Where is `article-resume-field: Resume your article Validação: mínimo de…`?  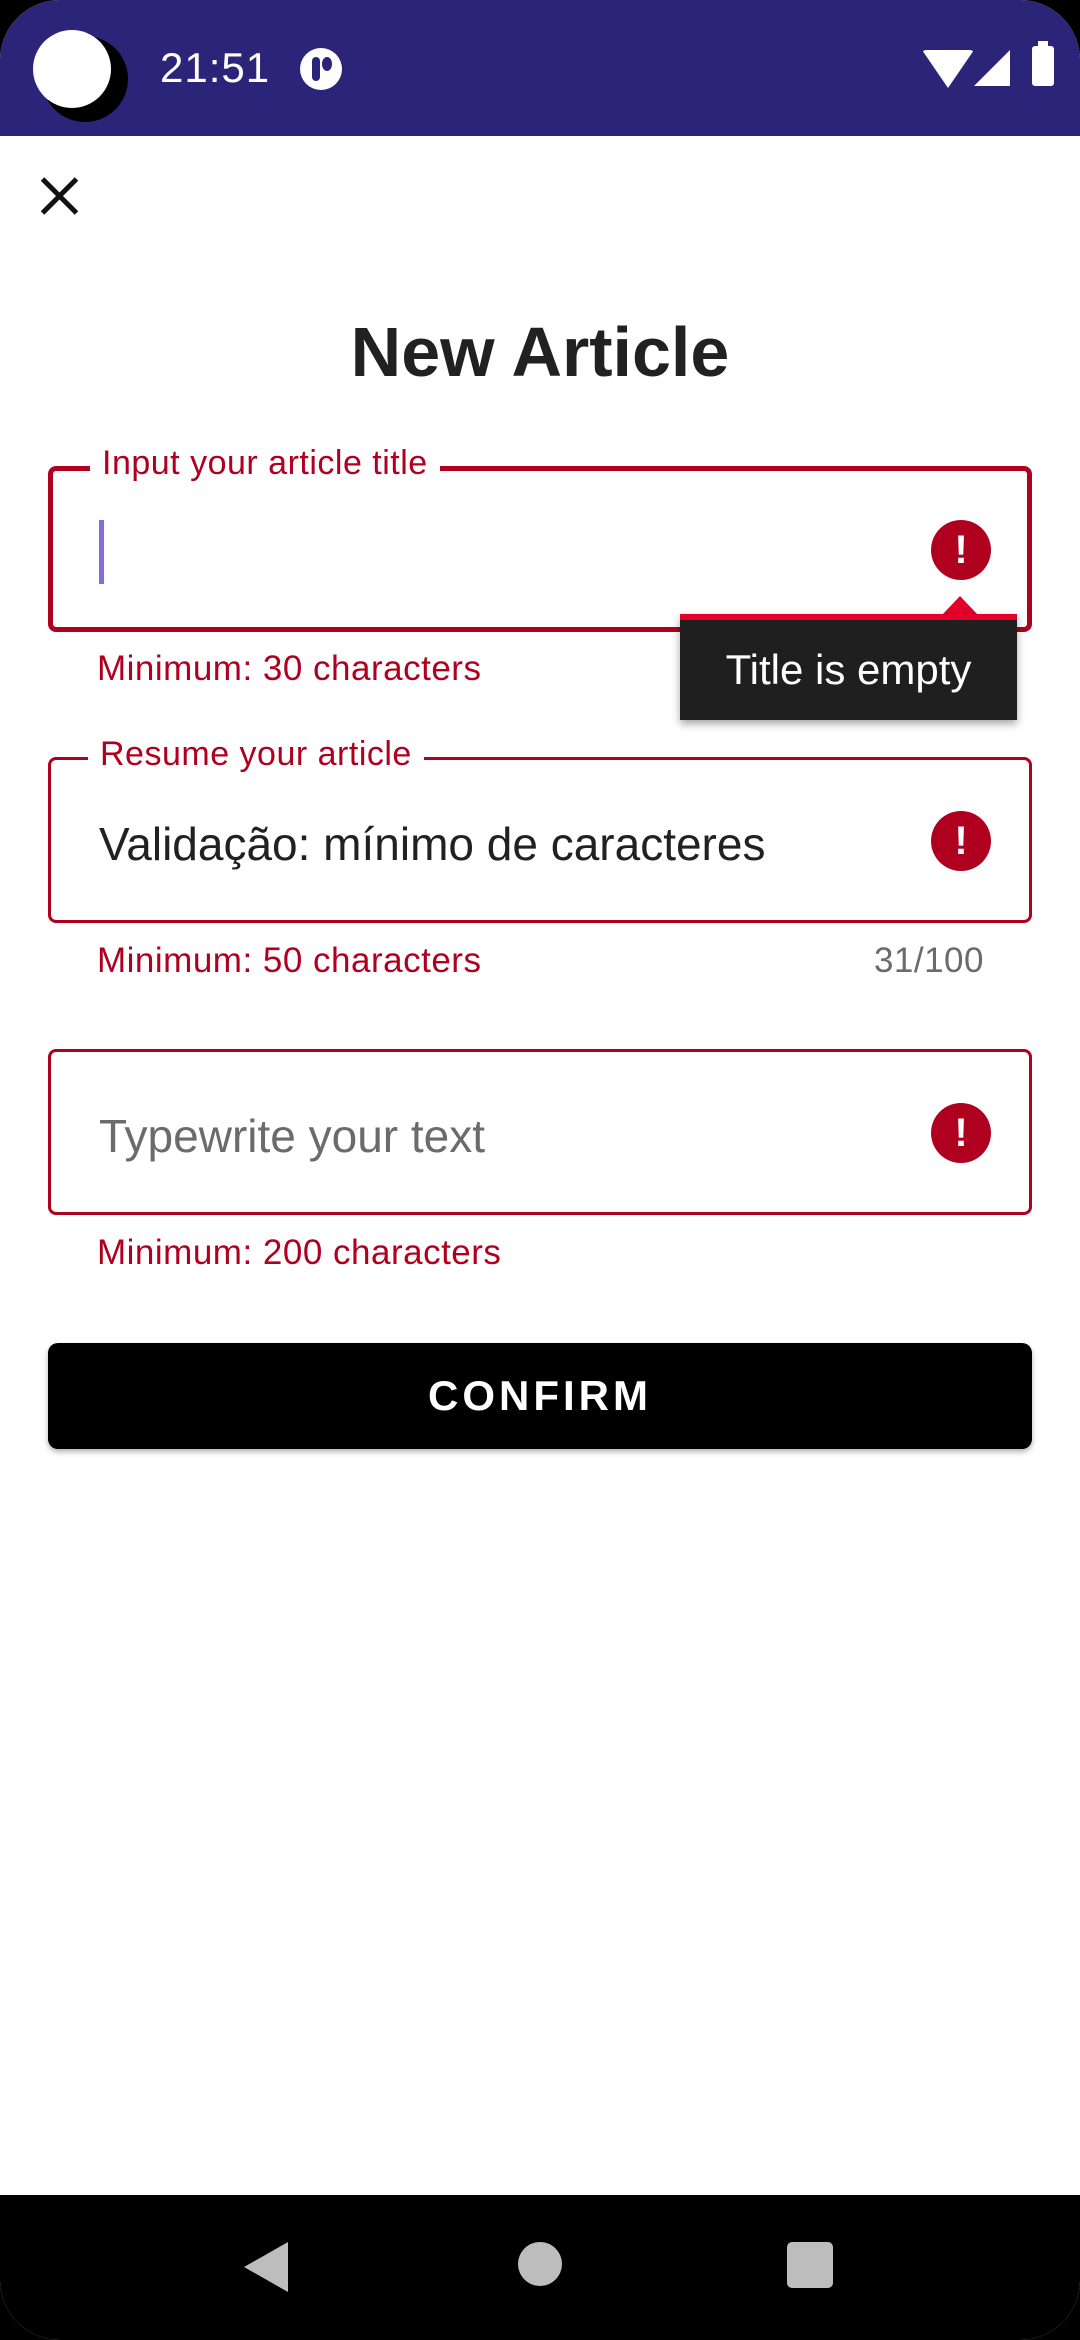 article-resume-field: Resume your article Validação: mínimo de… is located at coordinates (540, 829).